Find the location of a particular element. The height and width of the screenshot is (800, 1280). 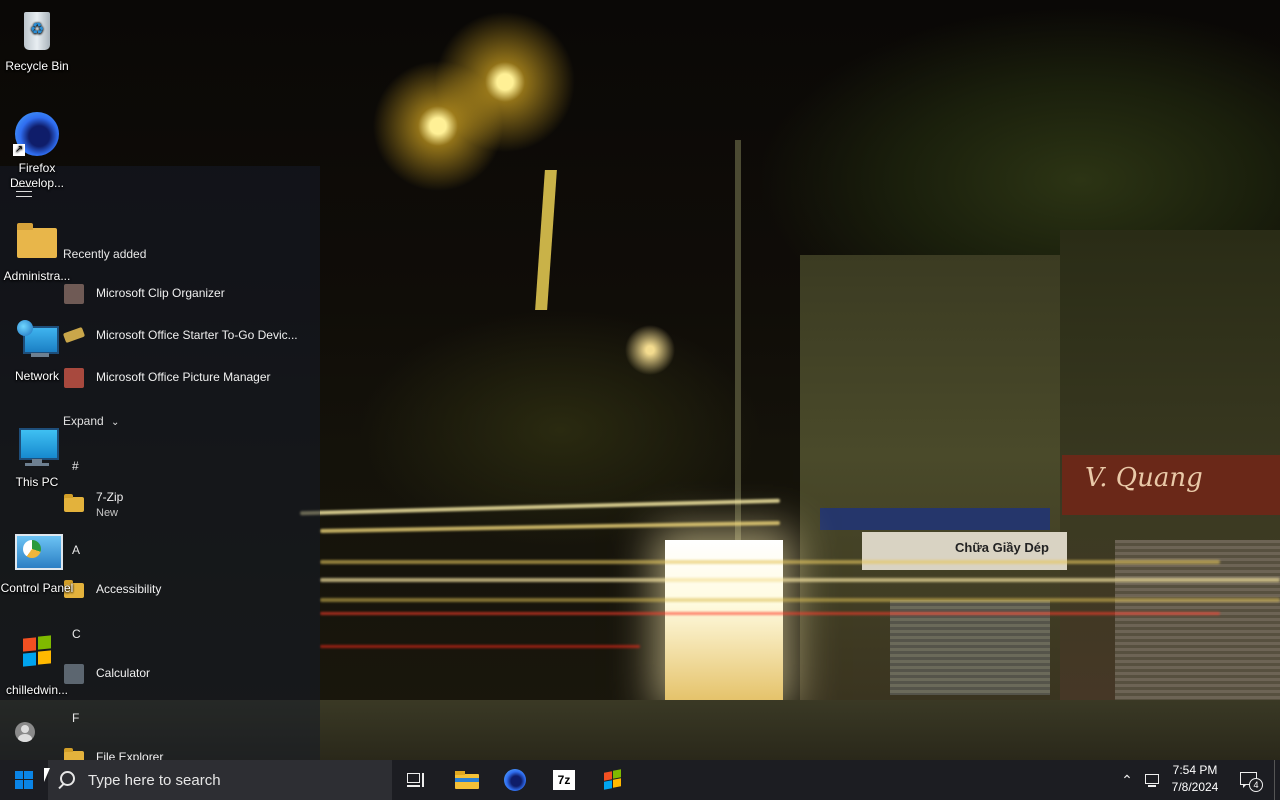

street-lamp-pole is located at coordinates (546, 240).